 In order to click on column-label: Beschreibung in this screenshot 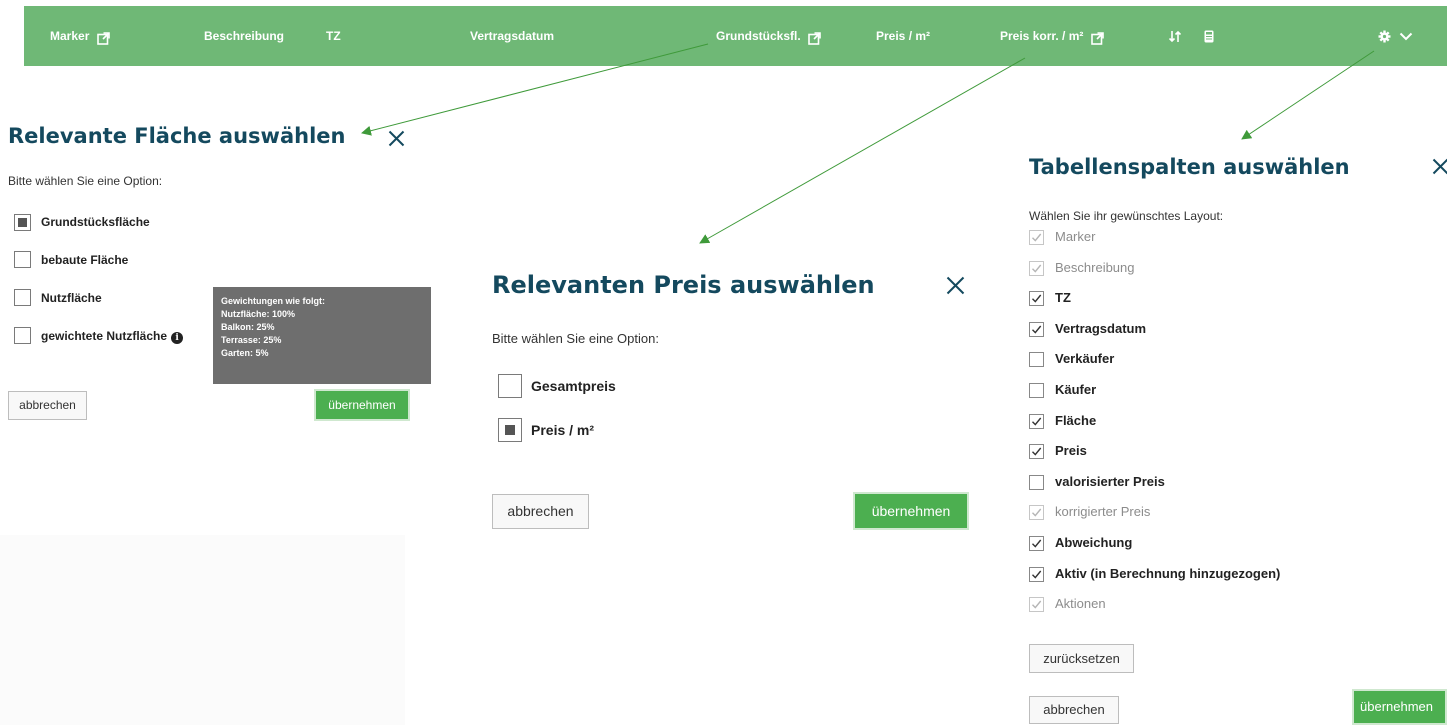, I will do `click(1095, 267)`.